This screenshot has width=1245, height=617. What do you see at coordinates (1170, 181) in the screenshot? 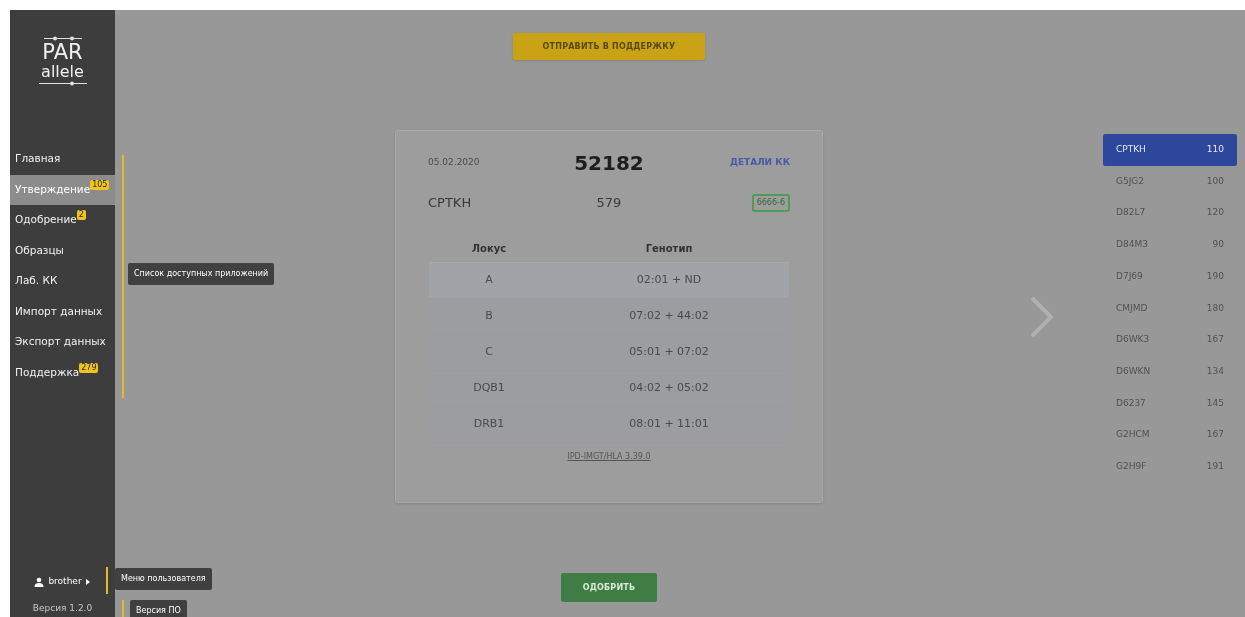
I see `sample-list-item: G5JG2 100` at bounding box center [1170, 181].